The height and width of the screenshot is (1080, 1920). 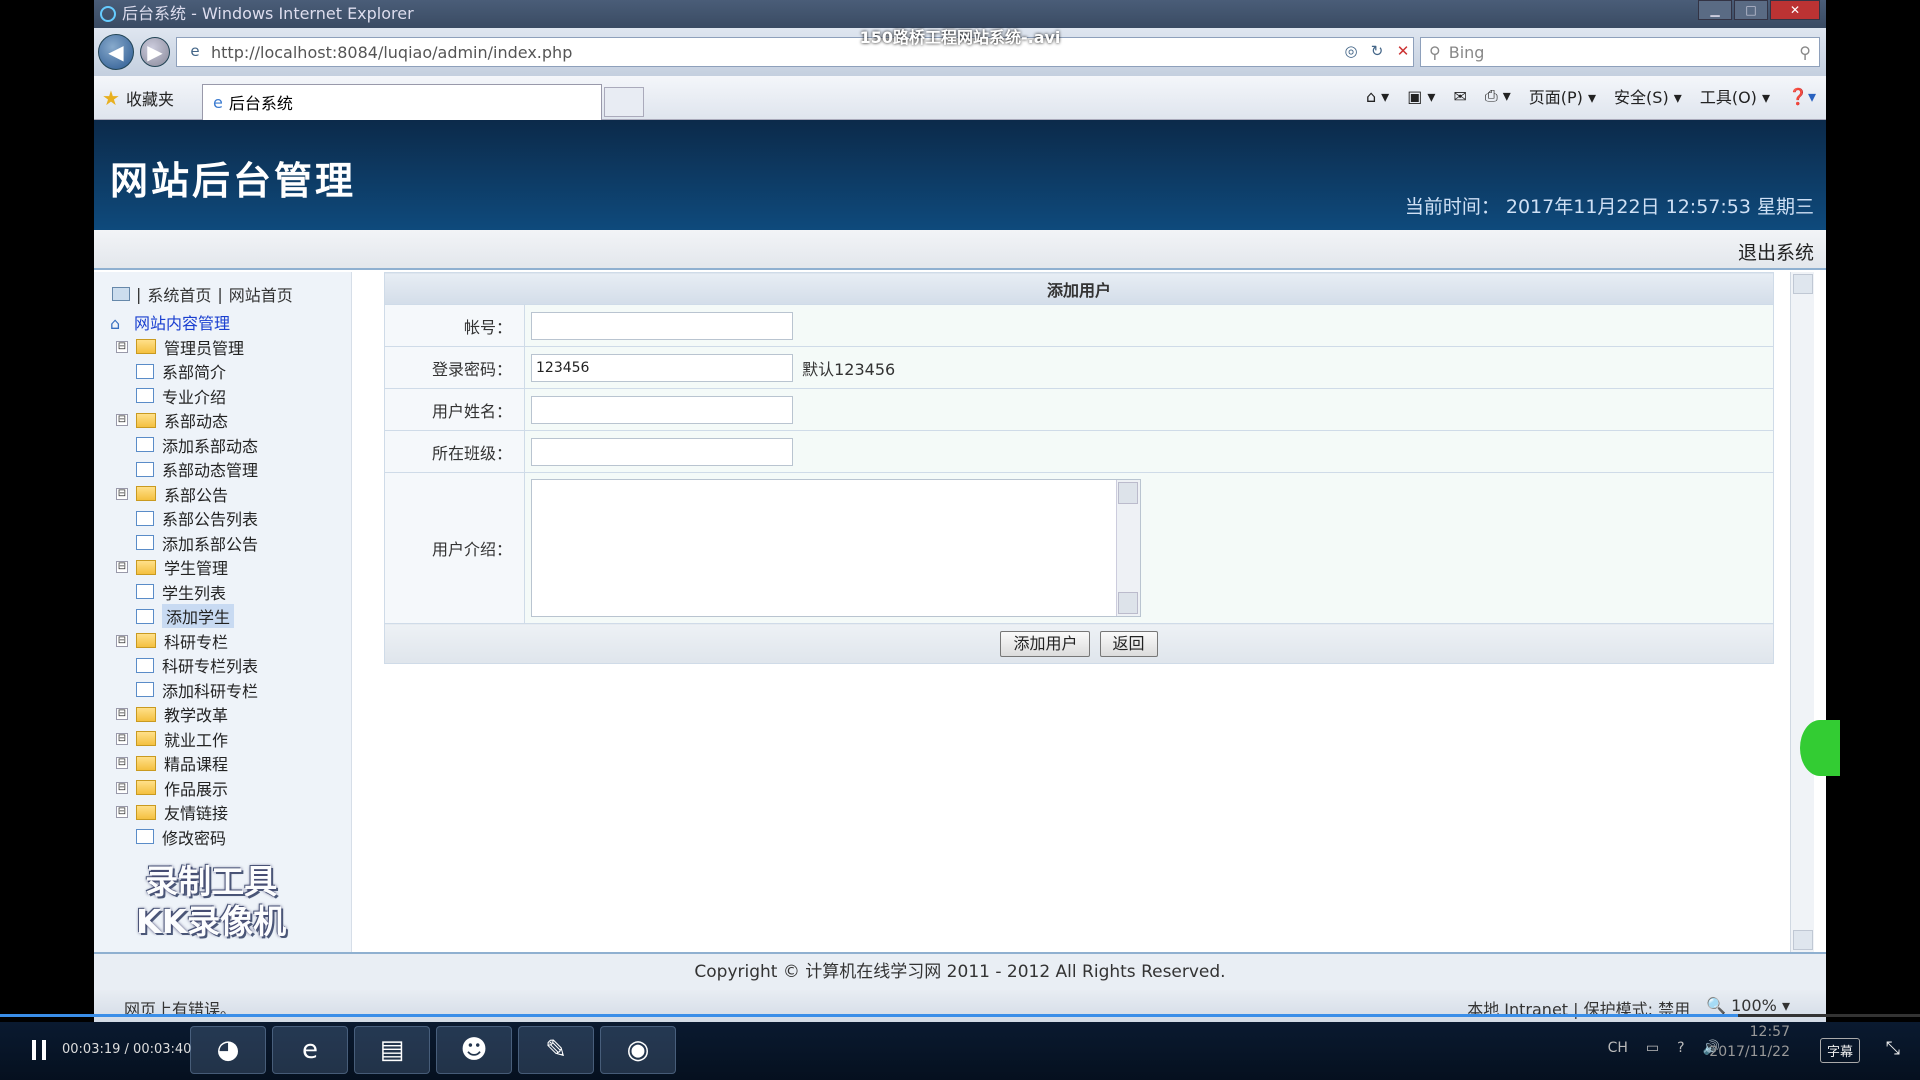 I want to click on mail-icon: ✉, so click(x=1459, y=96).